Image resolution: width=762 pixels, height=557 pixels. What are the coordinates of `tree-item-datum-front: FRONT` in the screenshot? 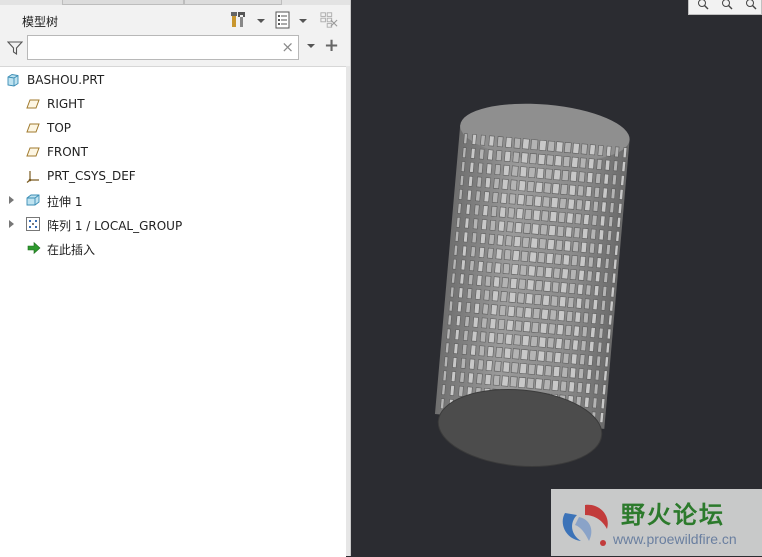 It's located at (170, 152).